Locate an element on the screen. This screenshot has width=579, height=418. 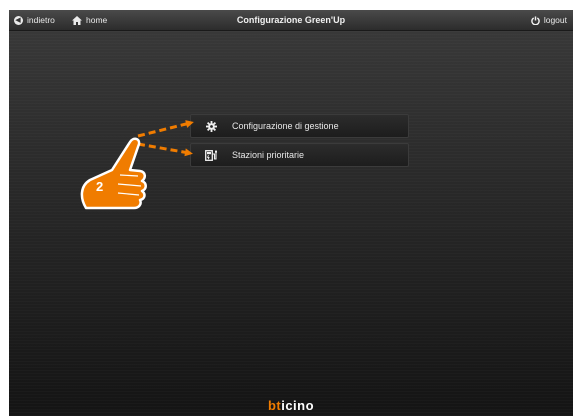
pointing-hand-icon is located at coordinates (113, 173).